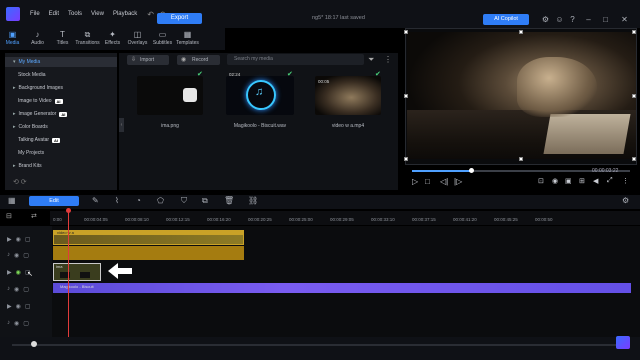 This screenshot has height=360, width=640. Describe the element at coordinates (117, 200) in the screenshot. I see `split-icon: ⌇` at that location.